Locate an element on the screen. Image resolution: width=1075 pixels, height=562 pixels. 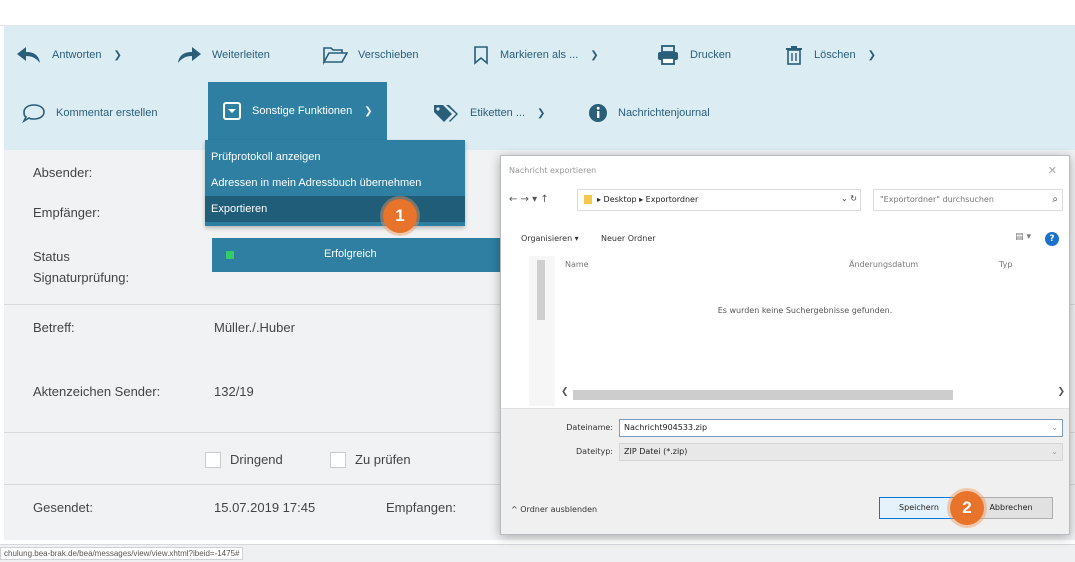
column-type: Typ is located at coordinates (1005, 264).